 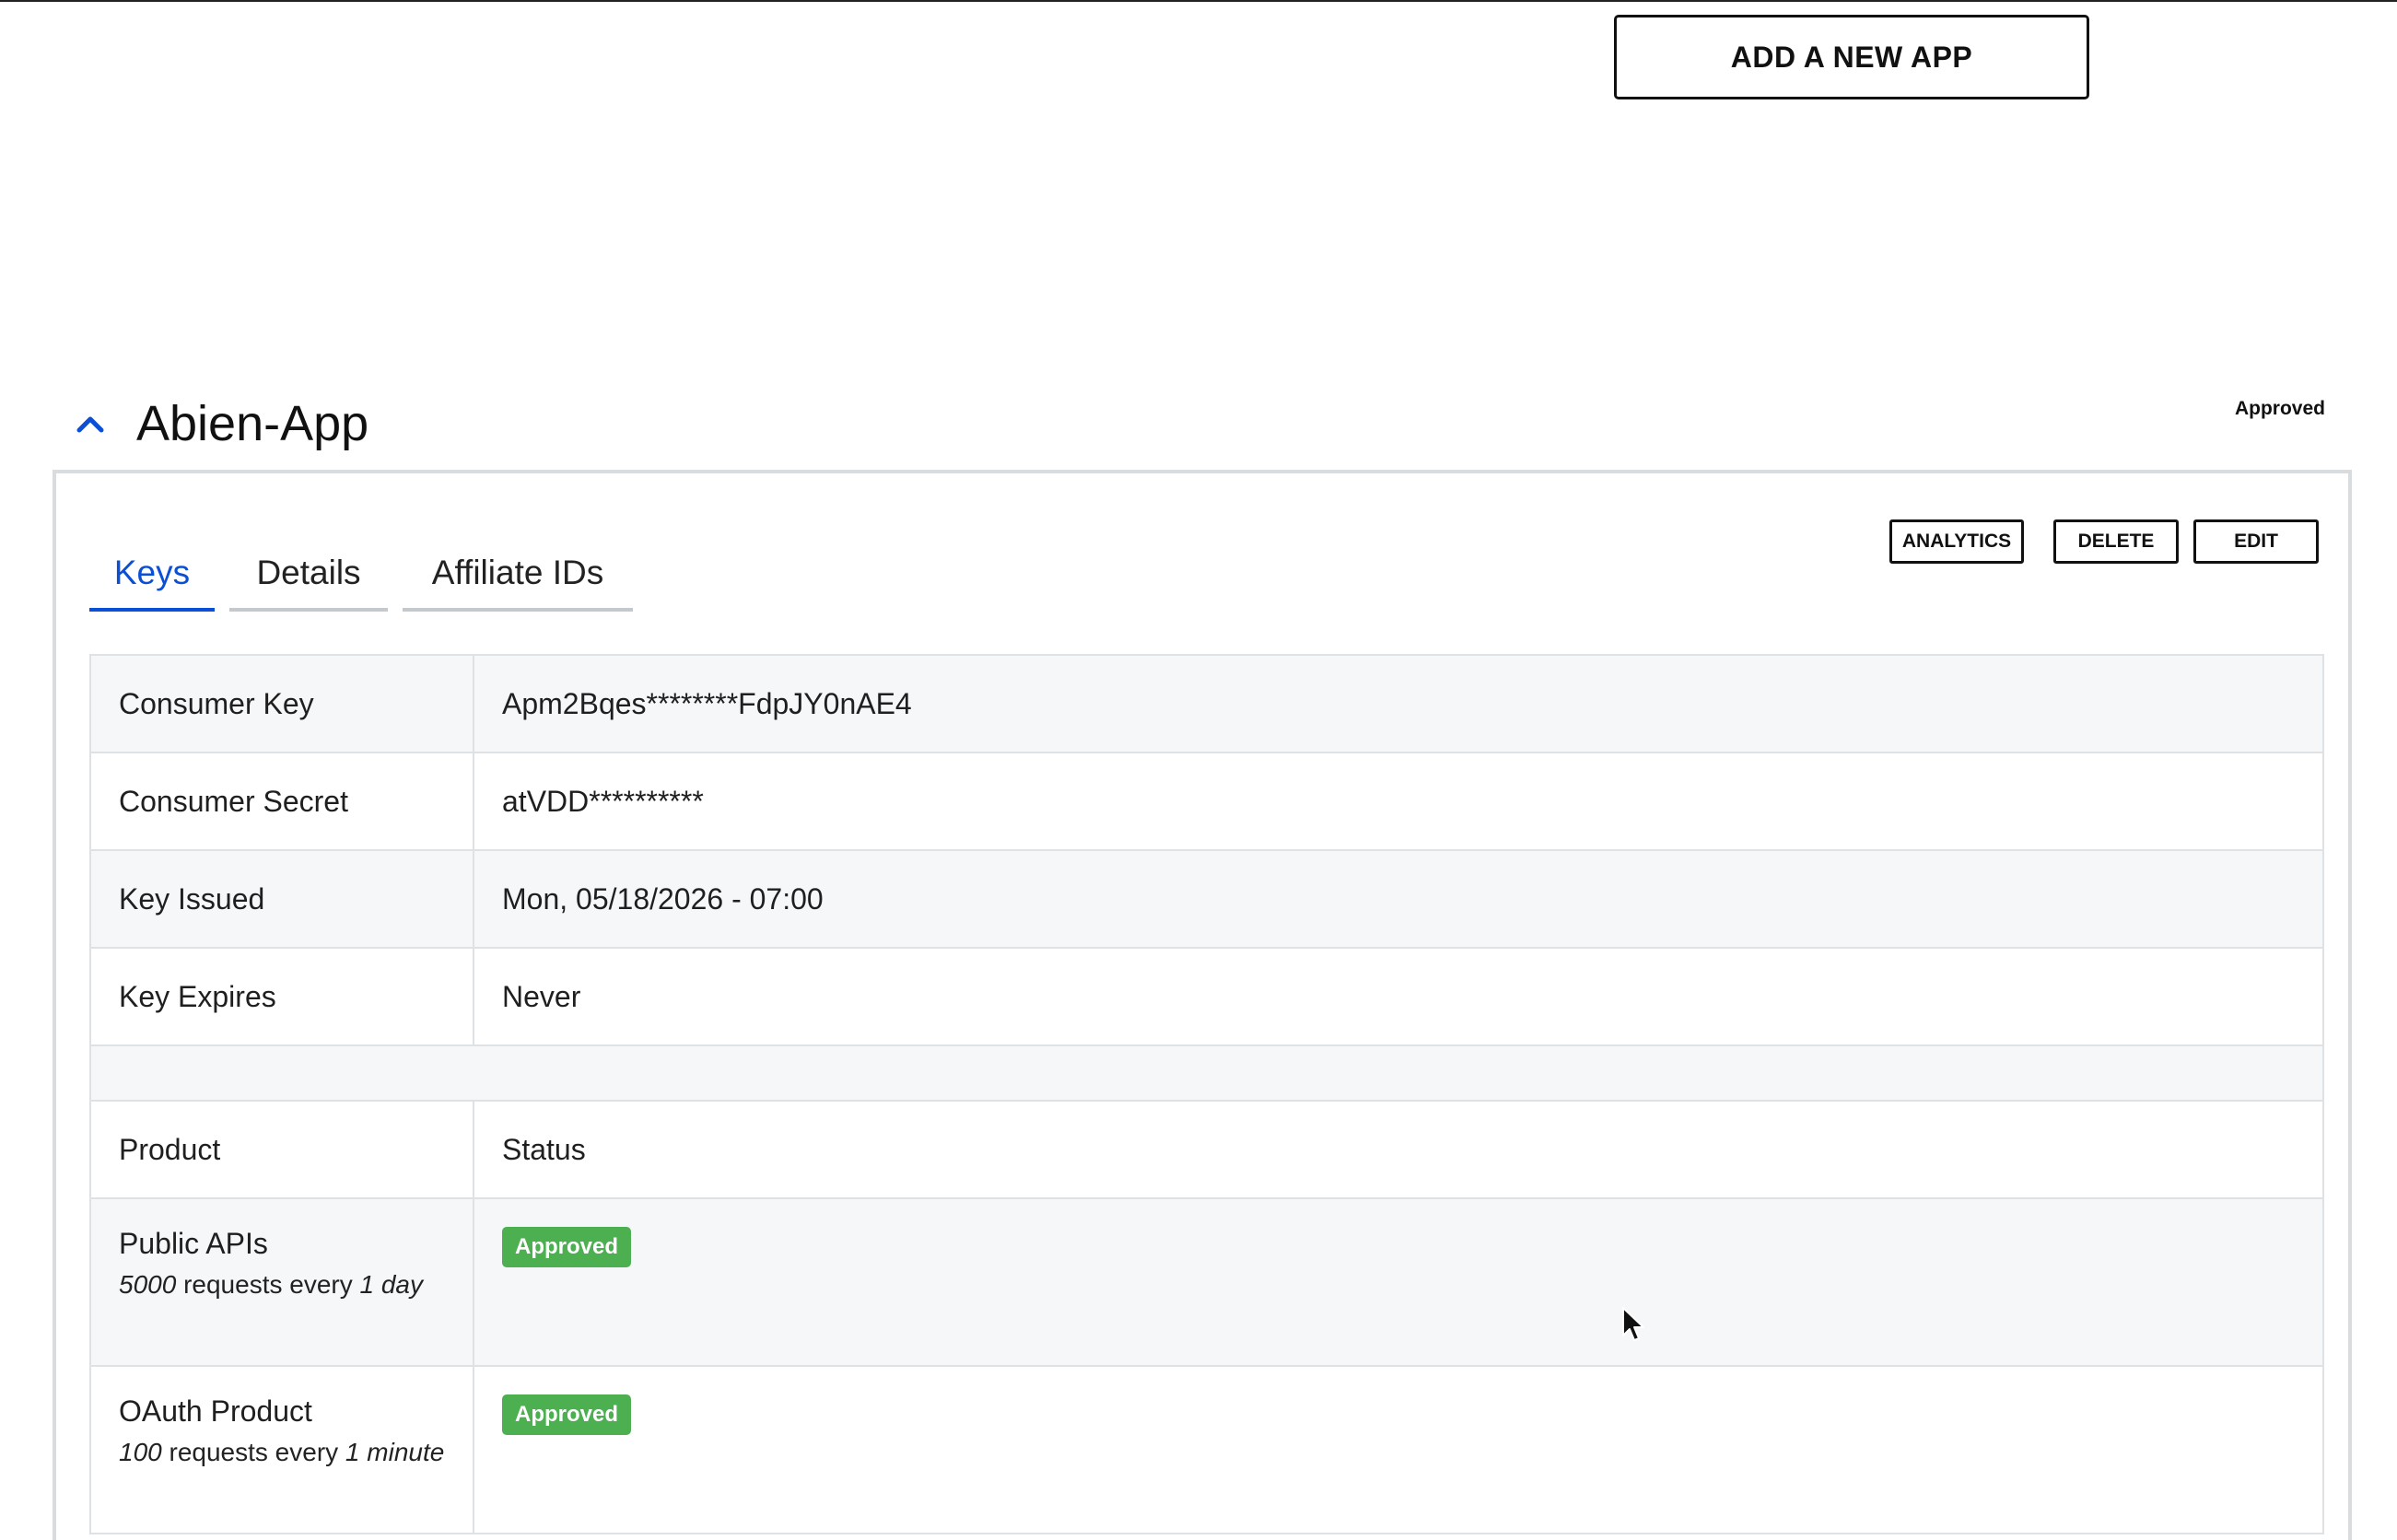 I want to click on spacer-cell, so click(x=1206, y=1073).